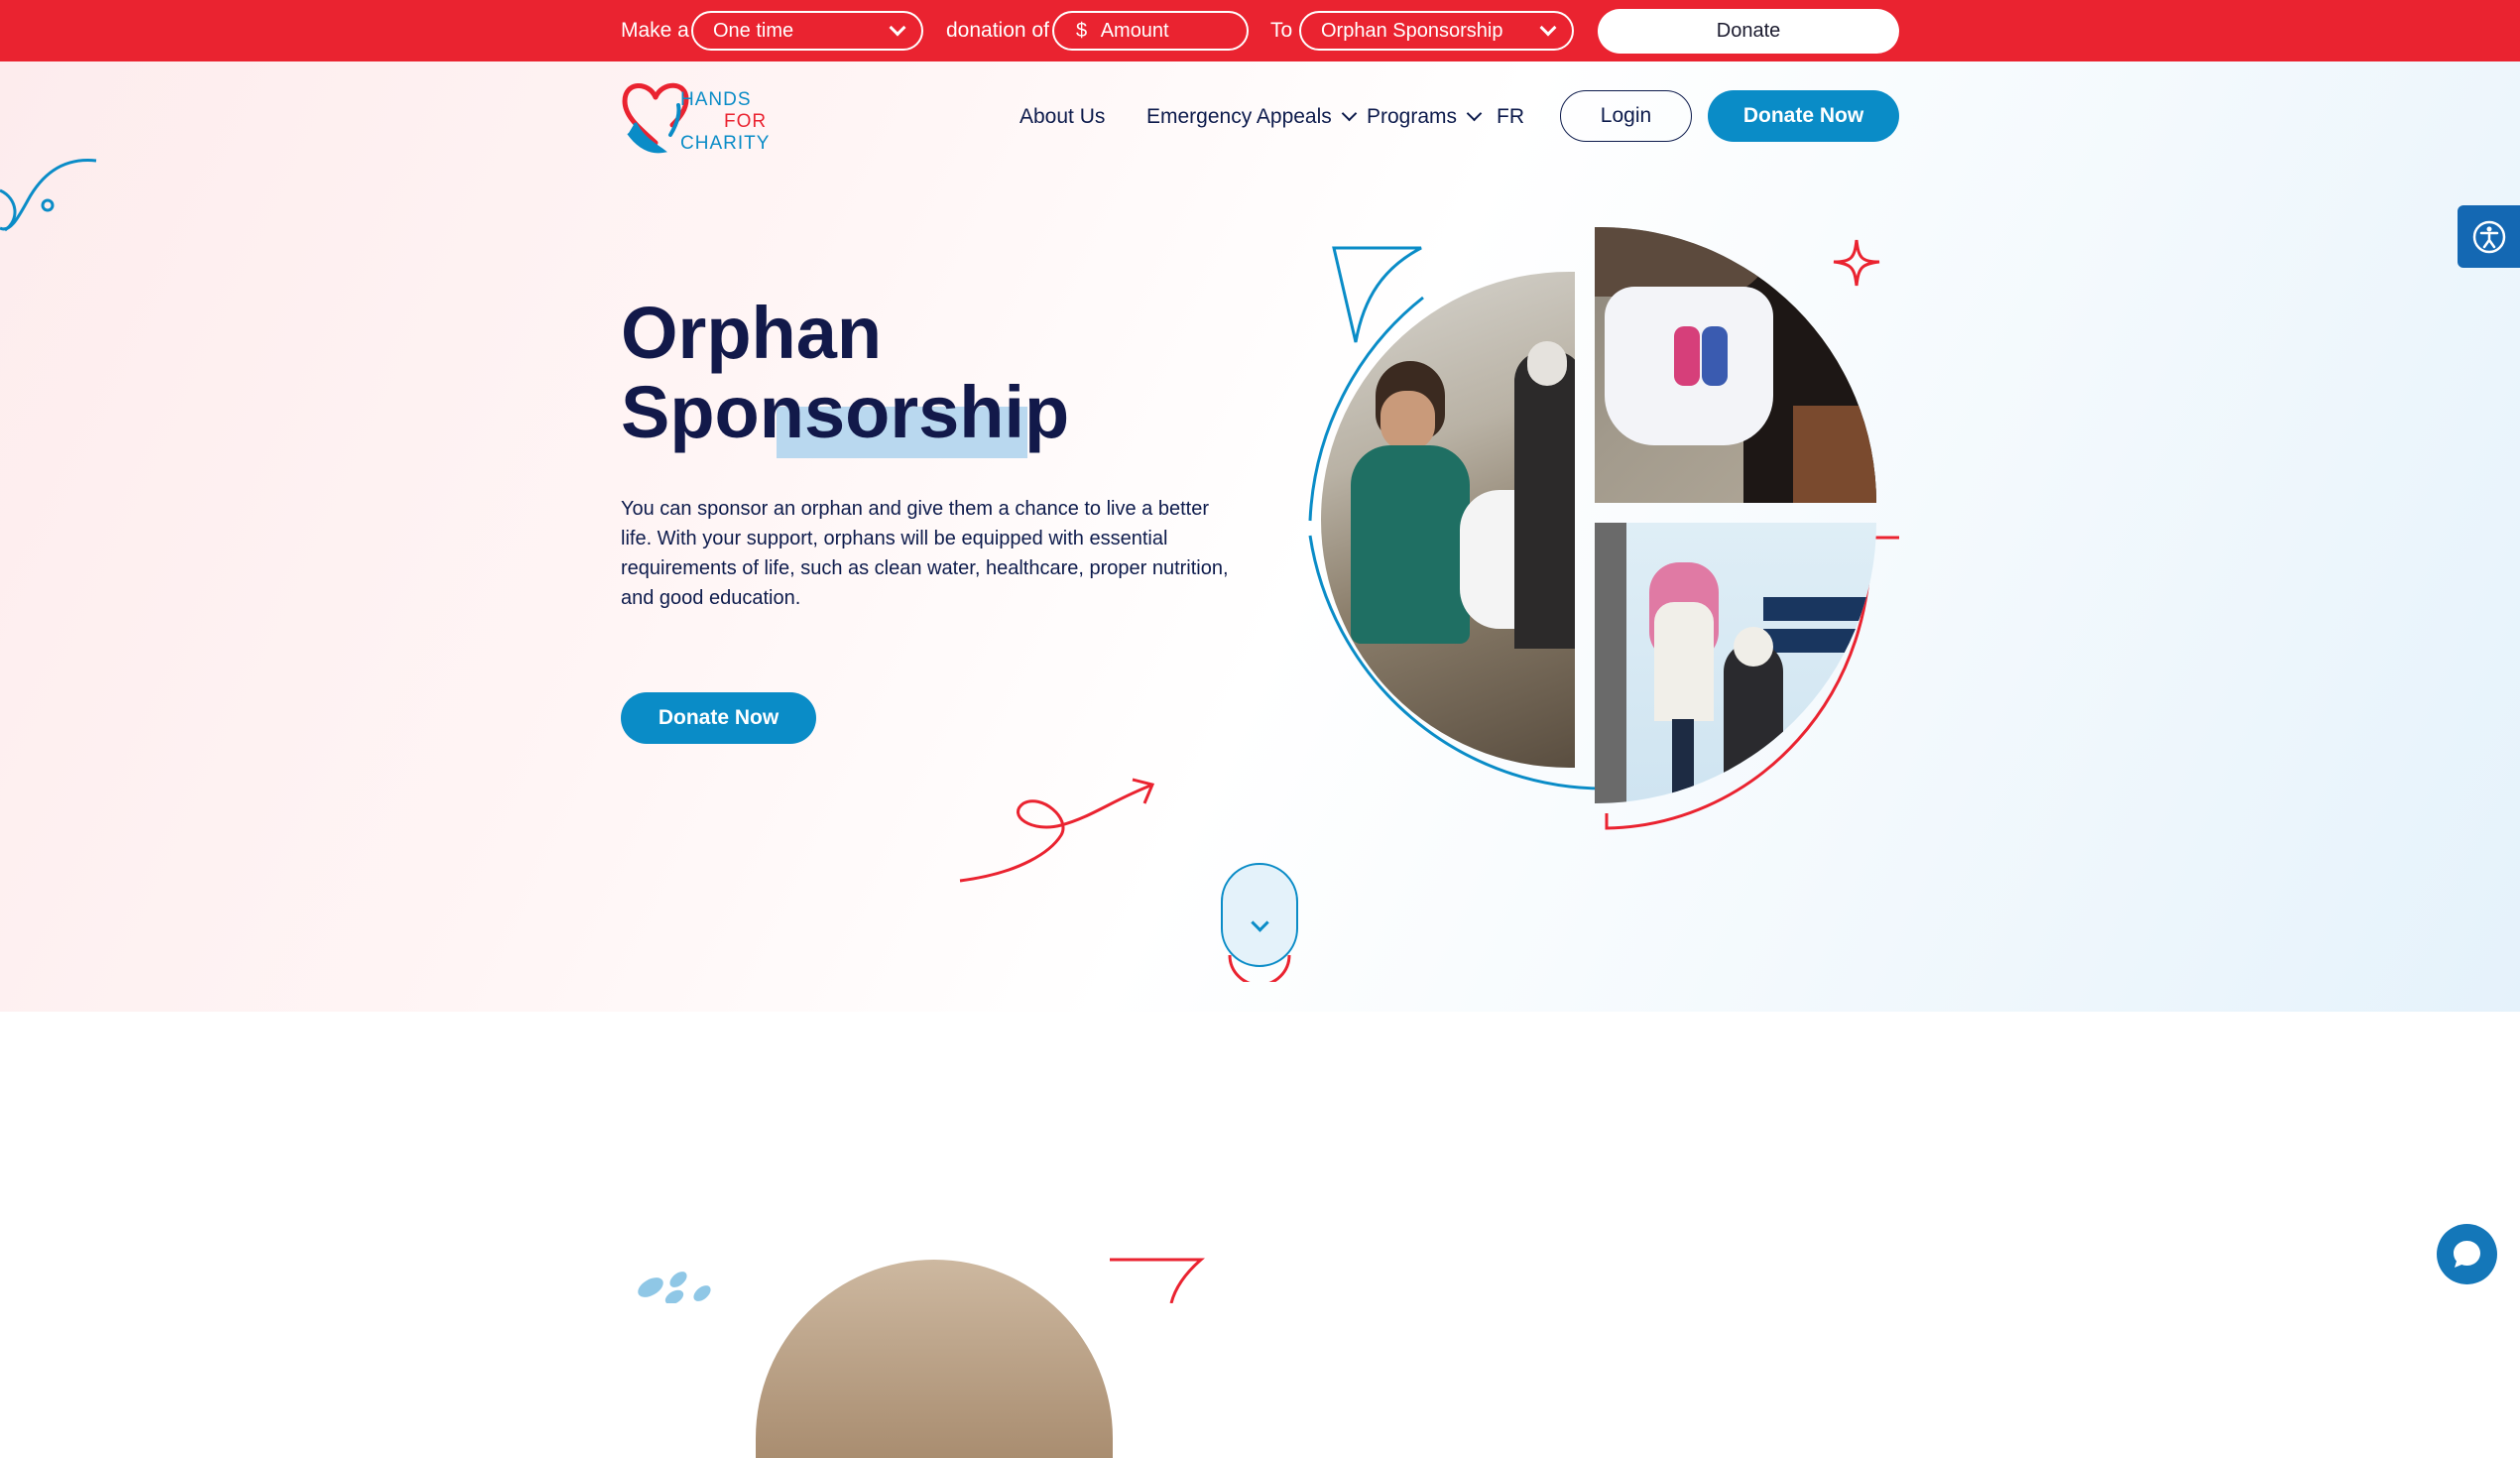 The width and height of the screenshot is (2520, 1458). I want to click on logo-line-charity: CHARITY, so click(725, 143).